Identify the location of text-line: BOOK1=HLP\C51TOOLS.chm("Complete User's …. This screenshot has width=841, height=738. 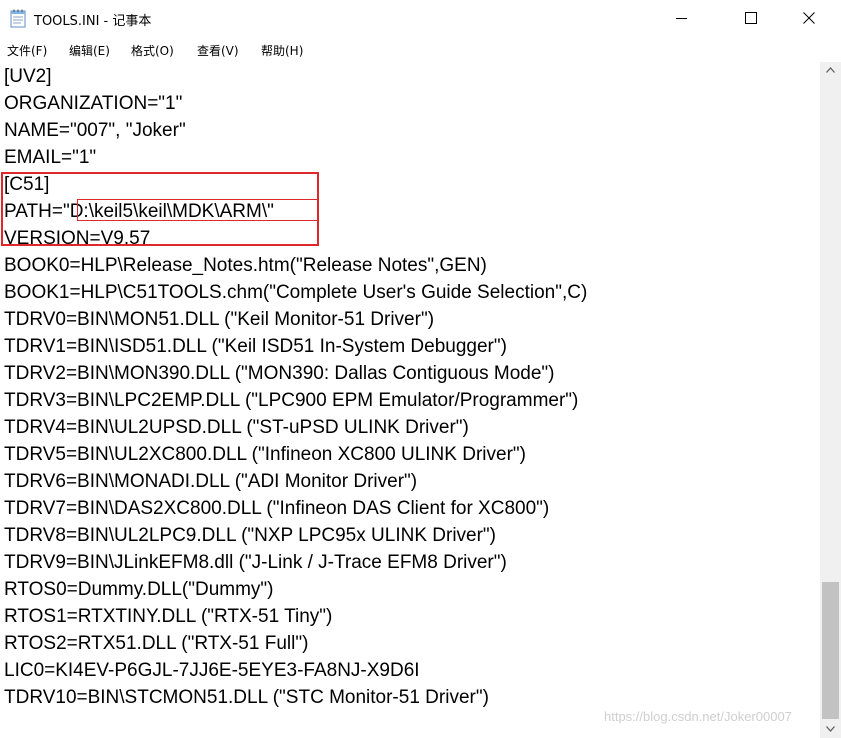
(296, 292).